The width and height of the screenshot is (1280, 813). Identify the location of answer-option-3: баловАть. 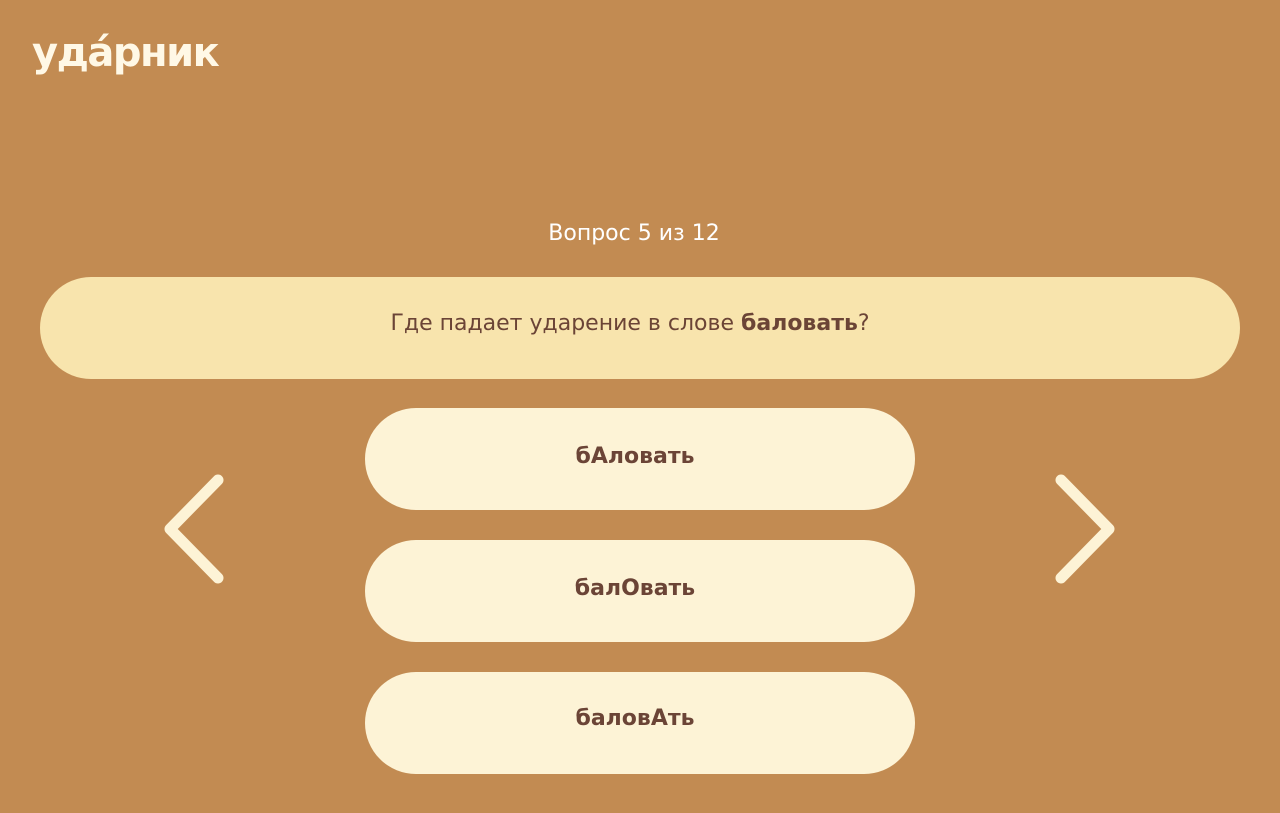
(640, 723).